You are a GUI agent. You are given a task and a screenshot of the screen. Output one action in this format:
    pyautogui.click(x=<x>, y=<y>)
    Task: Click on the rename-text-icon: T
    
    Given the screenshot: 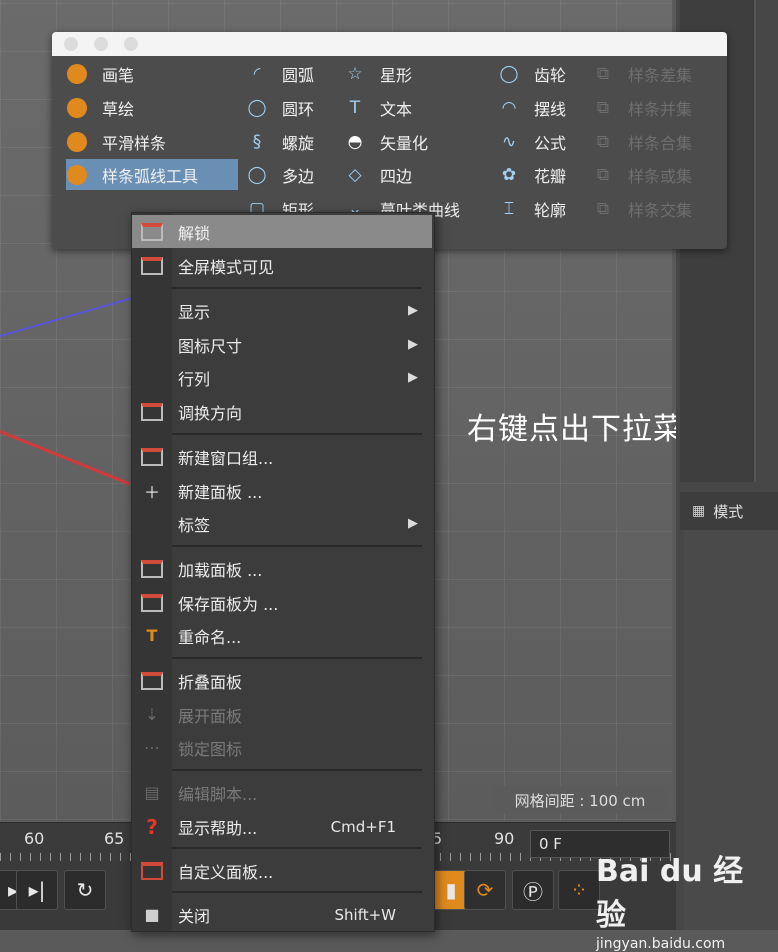 What is the action you would take?
    pyautogui.click(x=152, y=635)
    